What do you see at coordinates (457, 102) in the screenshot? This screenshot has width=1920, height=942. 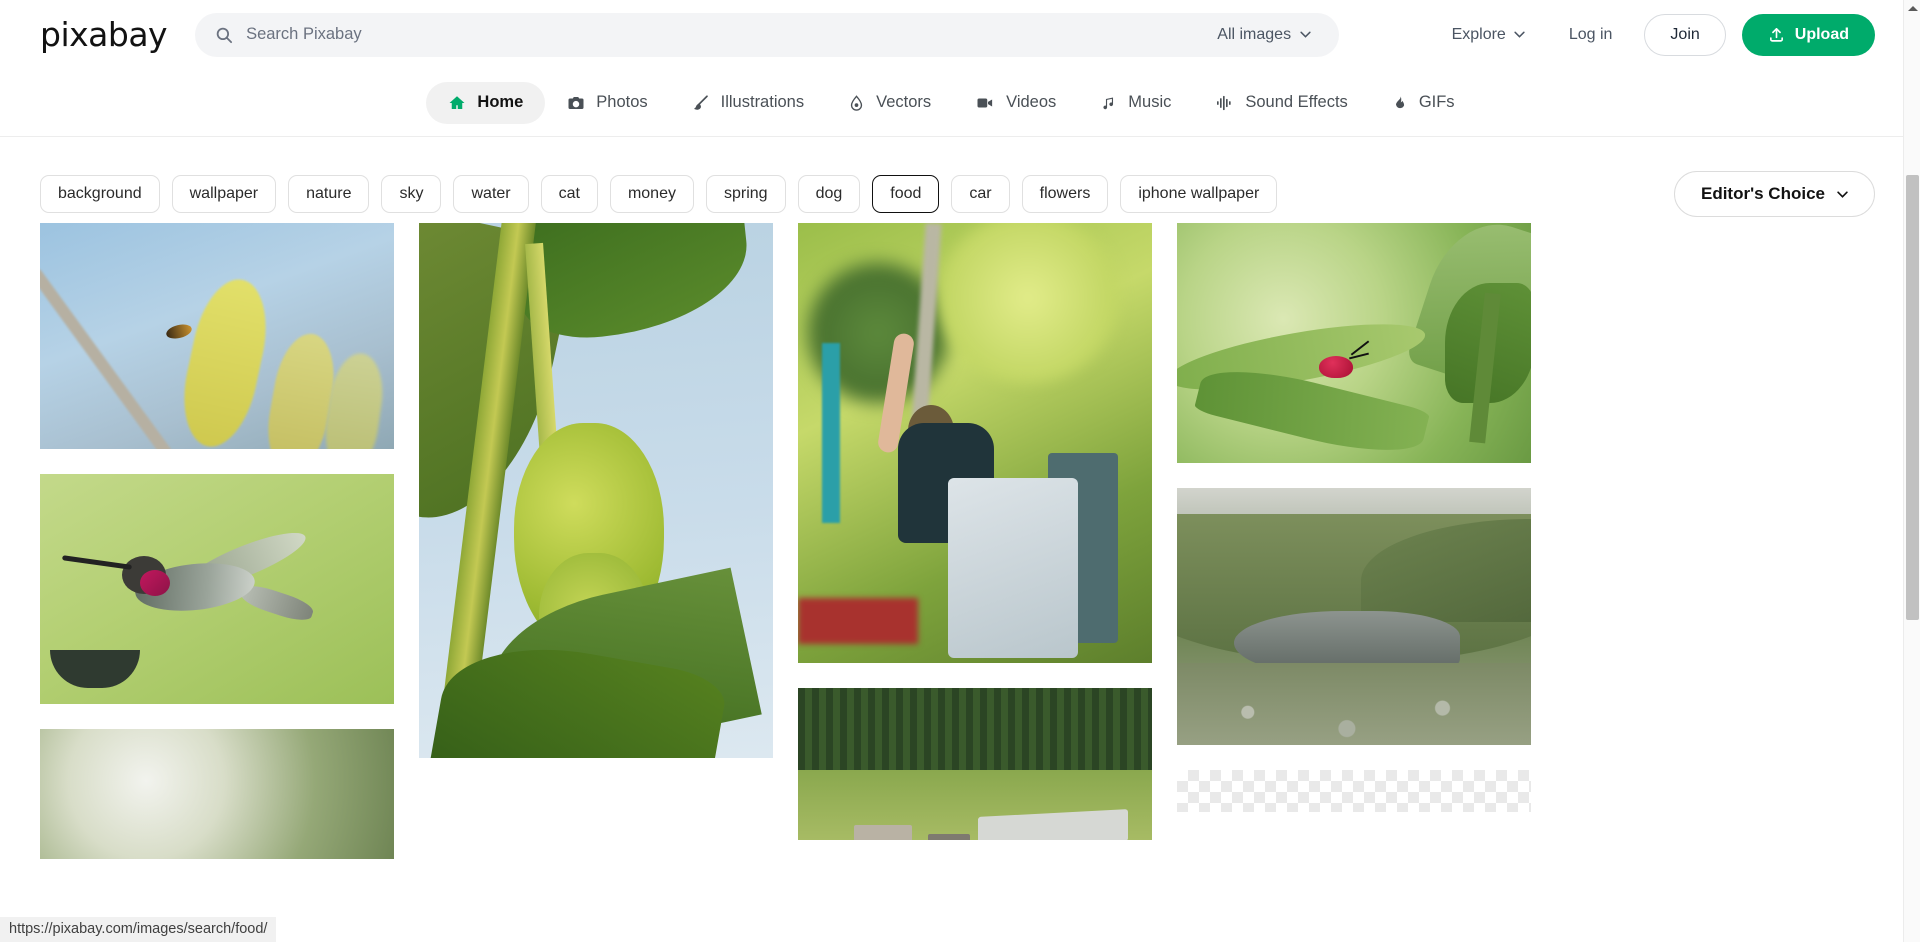 I see `home-icon` at bounding box center [457, 102].